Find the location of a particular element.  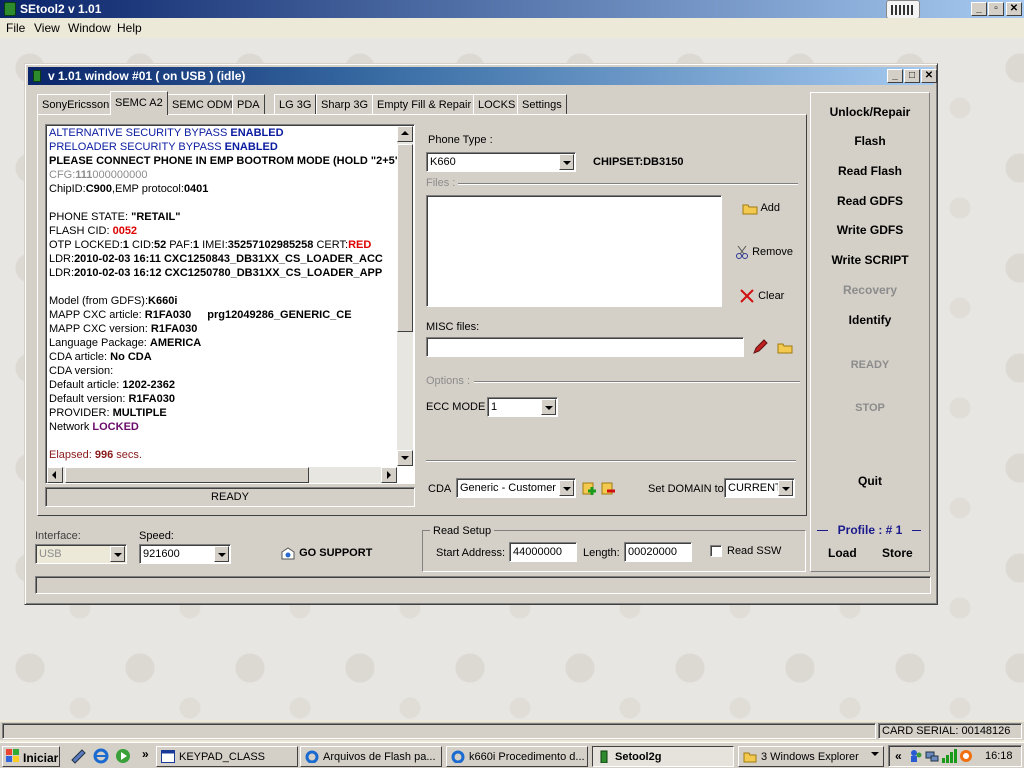

tab-empty-fill-repair: Empty Fill & Repair is located at coordinates (424, 104).